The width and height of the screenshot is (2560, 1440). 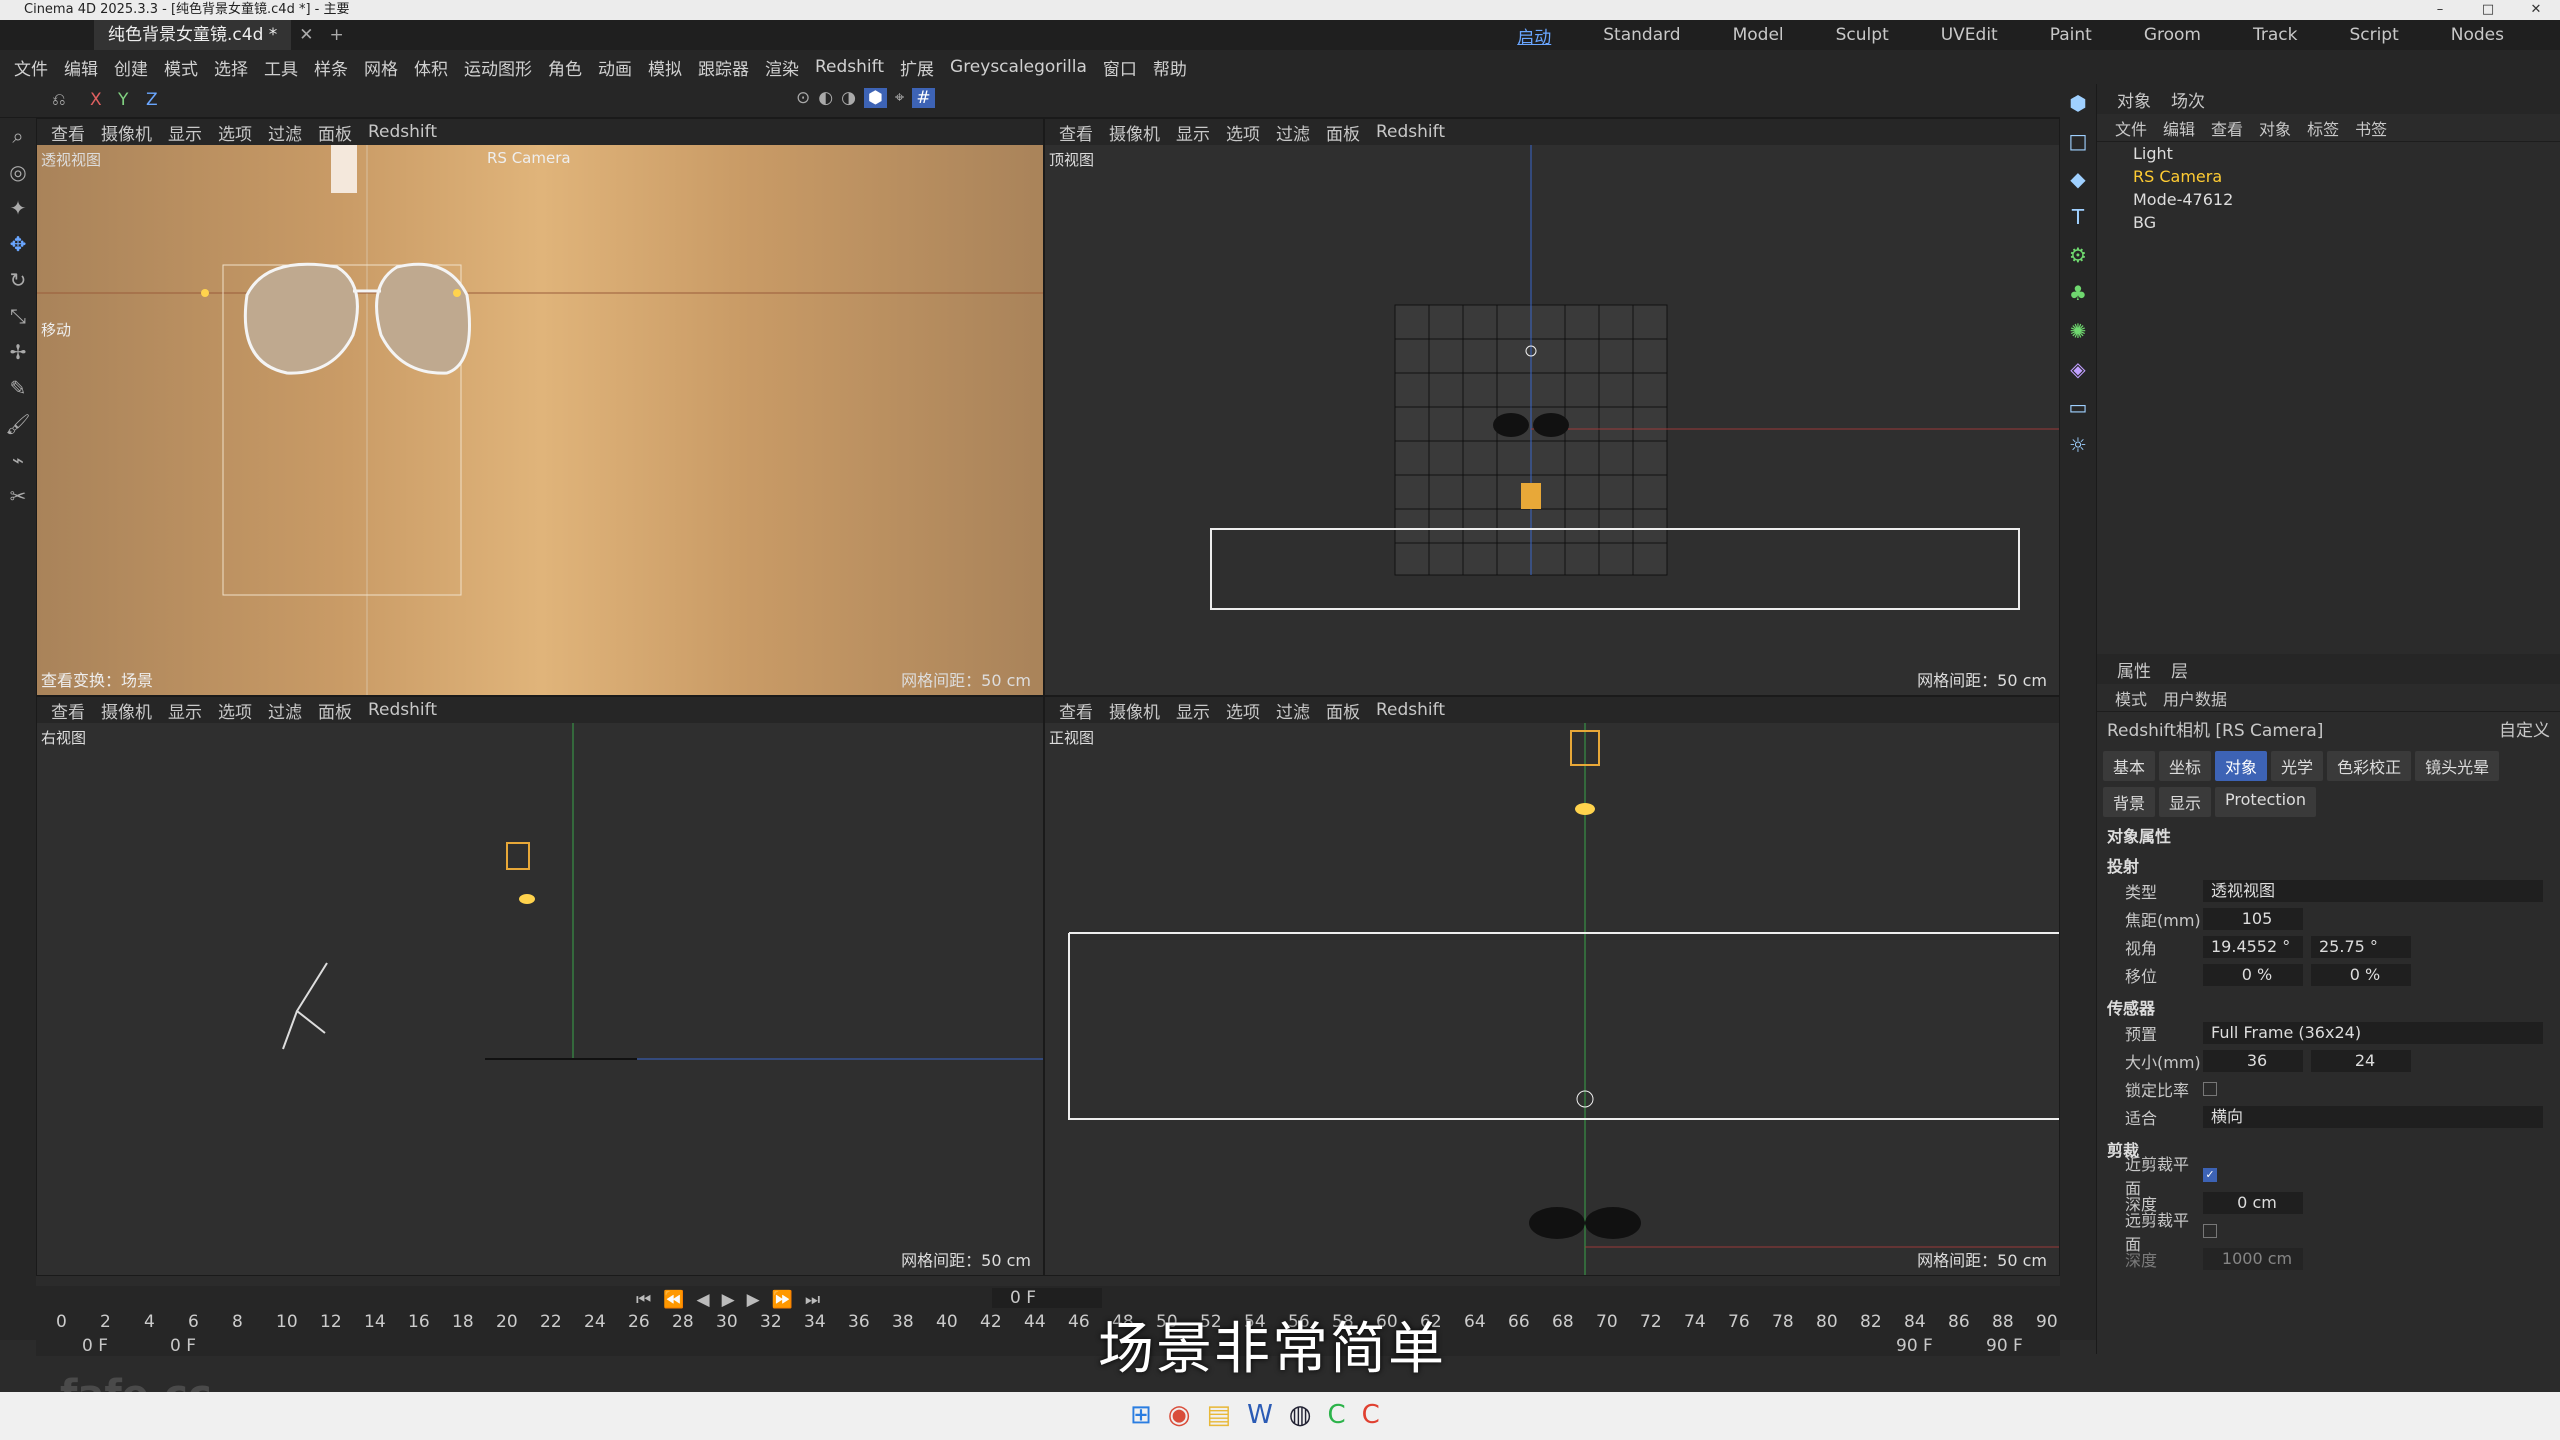 I want to click on text-icon: T, so click(x=2078, y=217).